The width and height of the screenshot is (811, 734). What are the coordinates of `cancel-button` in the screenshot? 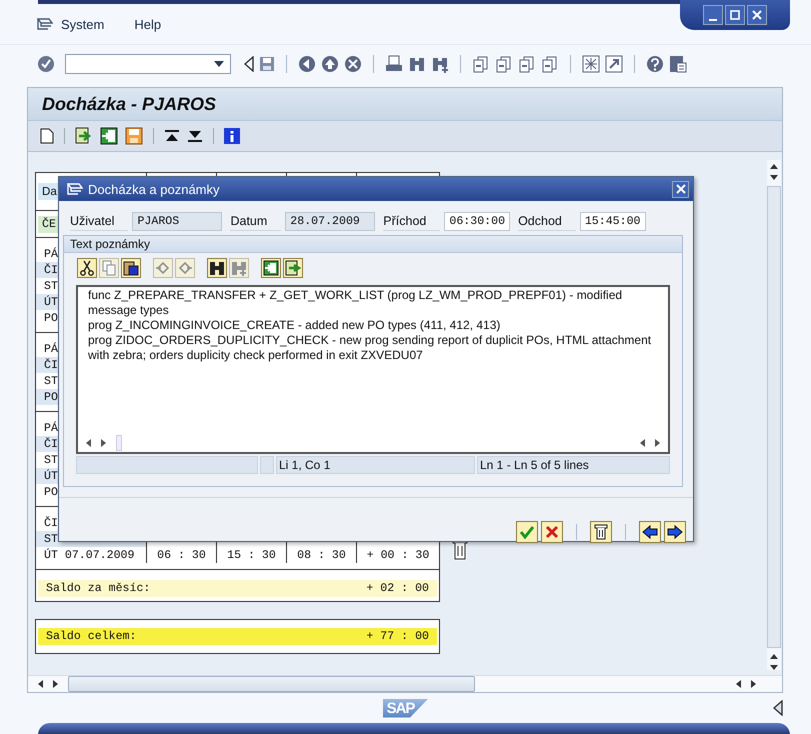 It's located at (552, 532).